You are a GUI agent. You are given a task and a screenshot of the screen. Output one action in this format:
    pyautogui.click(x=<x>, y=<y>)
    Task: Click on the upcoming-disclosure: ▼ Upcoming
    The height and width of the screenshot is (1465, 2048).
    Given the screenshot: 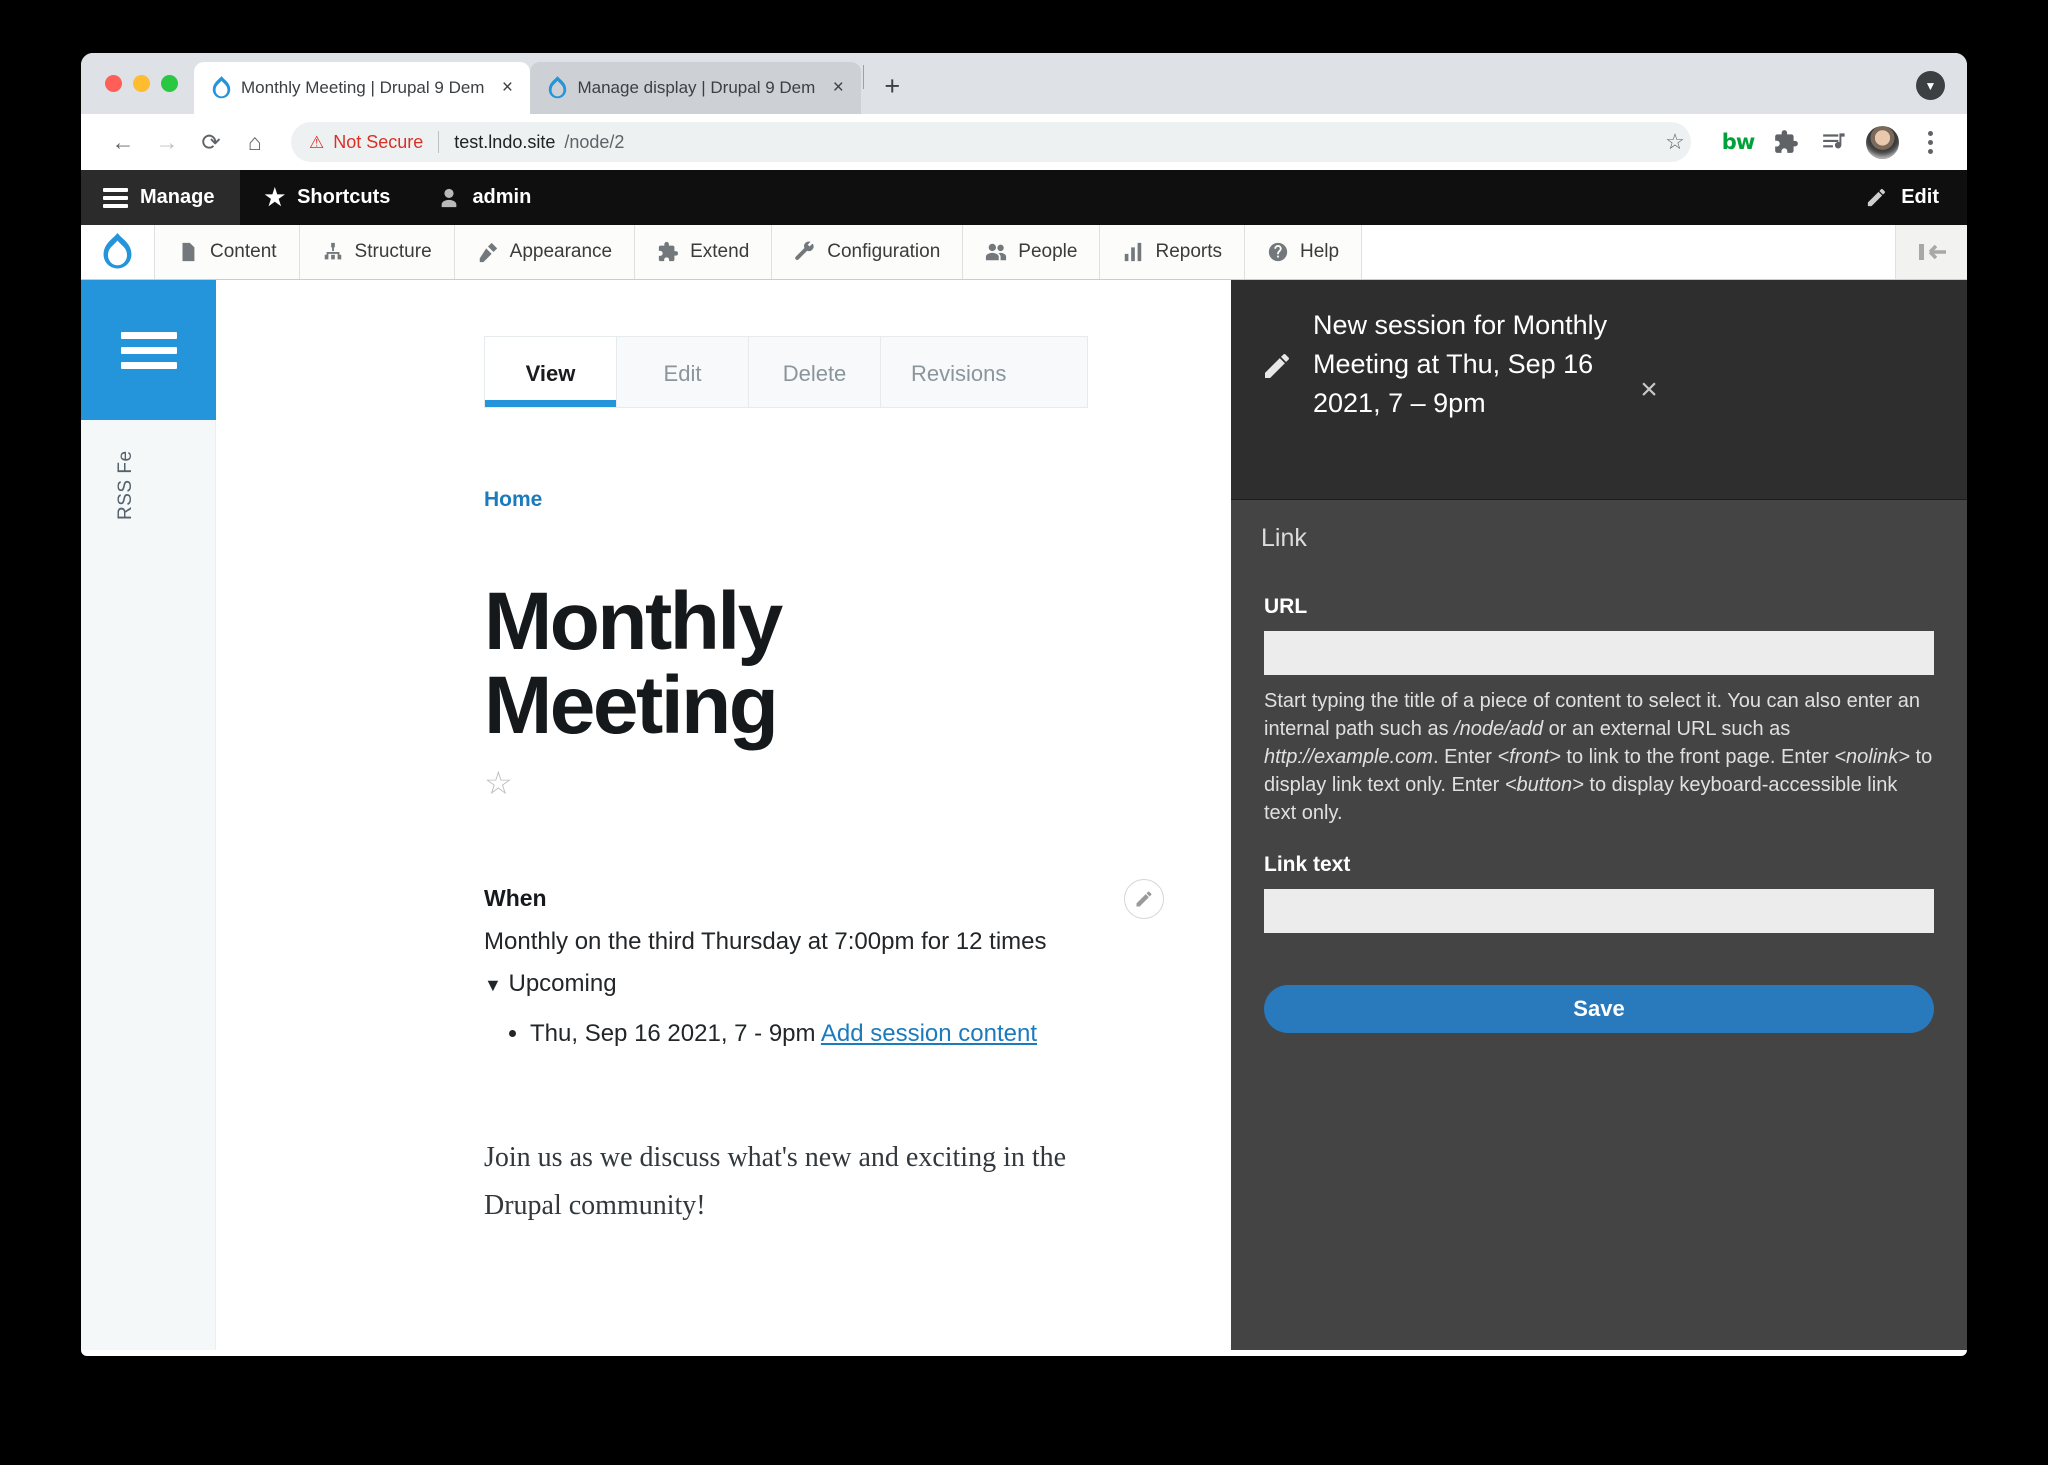 What is the action you would take?
    pyautogui.click(x=814, y=984)
    